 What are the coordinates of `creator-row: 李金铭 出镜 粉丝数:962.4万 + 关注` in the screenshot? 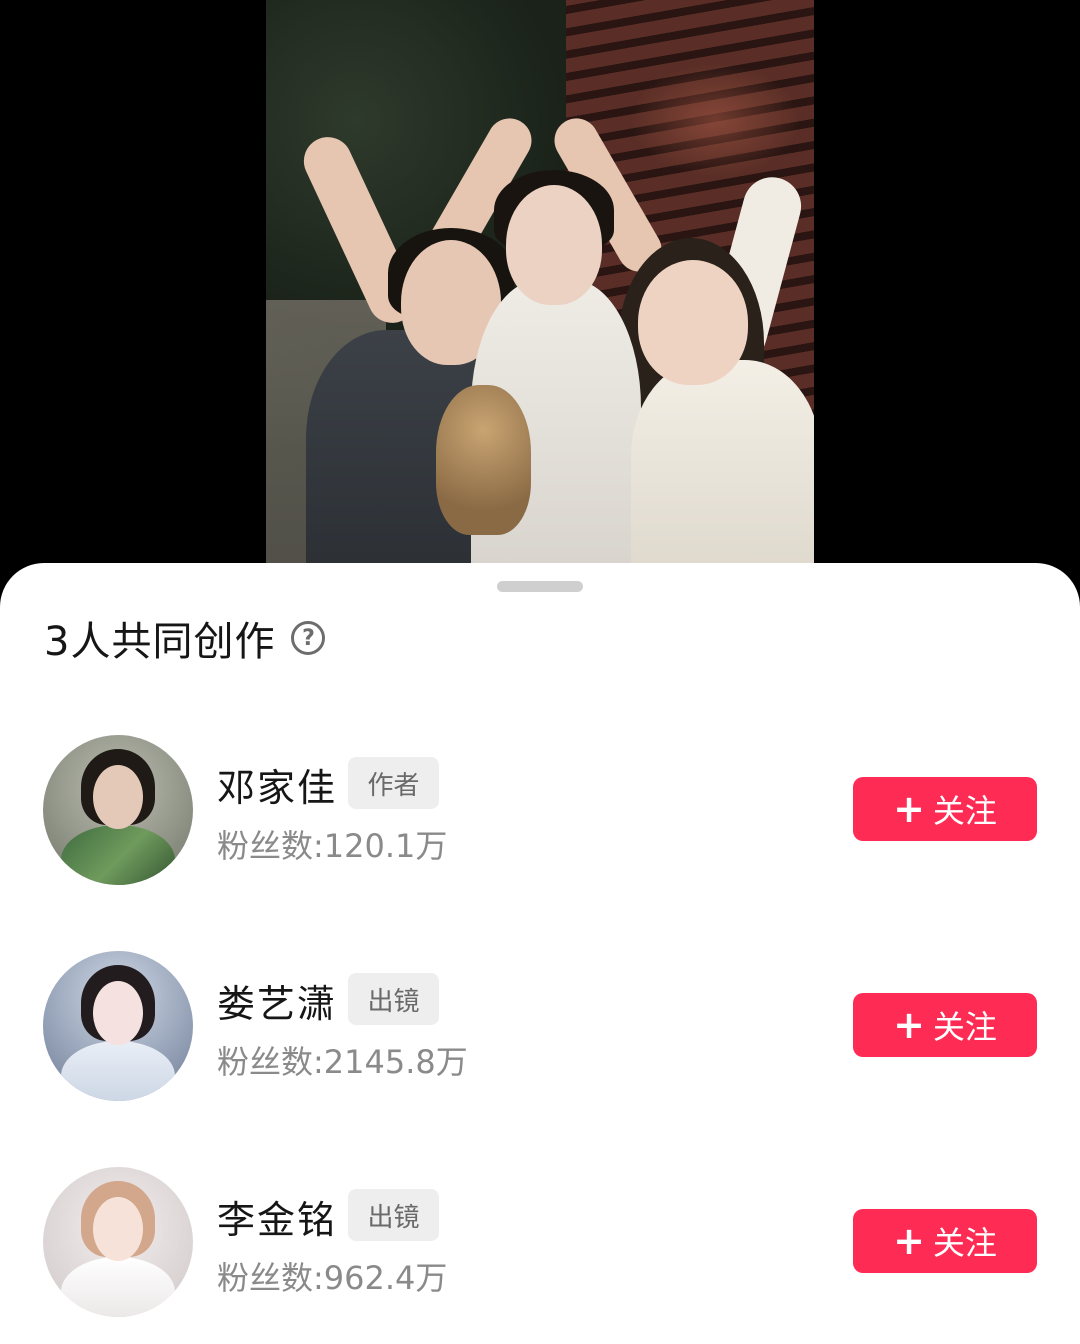 It's located at (540, 1243).